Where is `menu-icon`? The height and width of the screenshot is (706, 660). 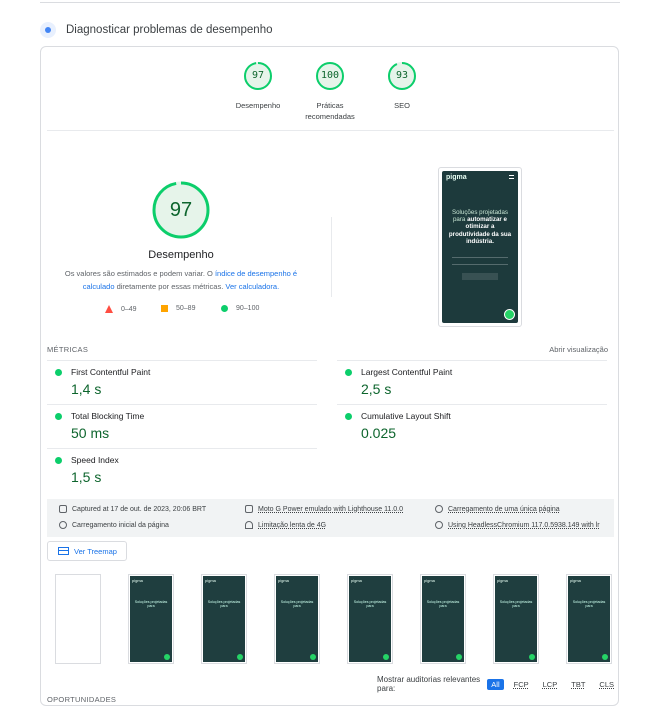
menu-icon is located at coordinates (511, 177).